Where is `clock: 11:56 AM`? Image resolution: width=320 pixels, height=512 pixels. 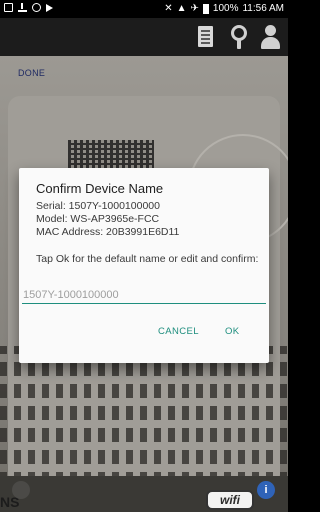
clock: 11:56 AM is located at coordinates (263, 8).